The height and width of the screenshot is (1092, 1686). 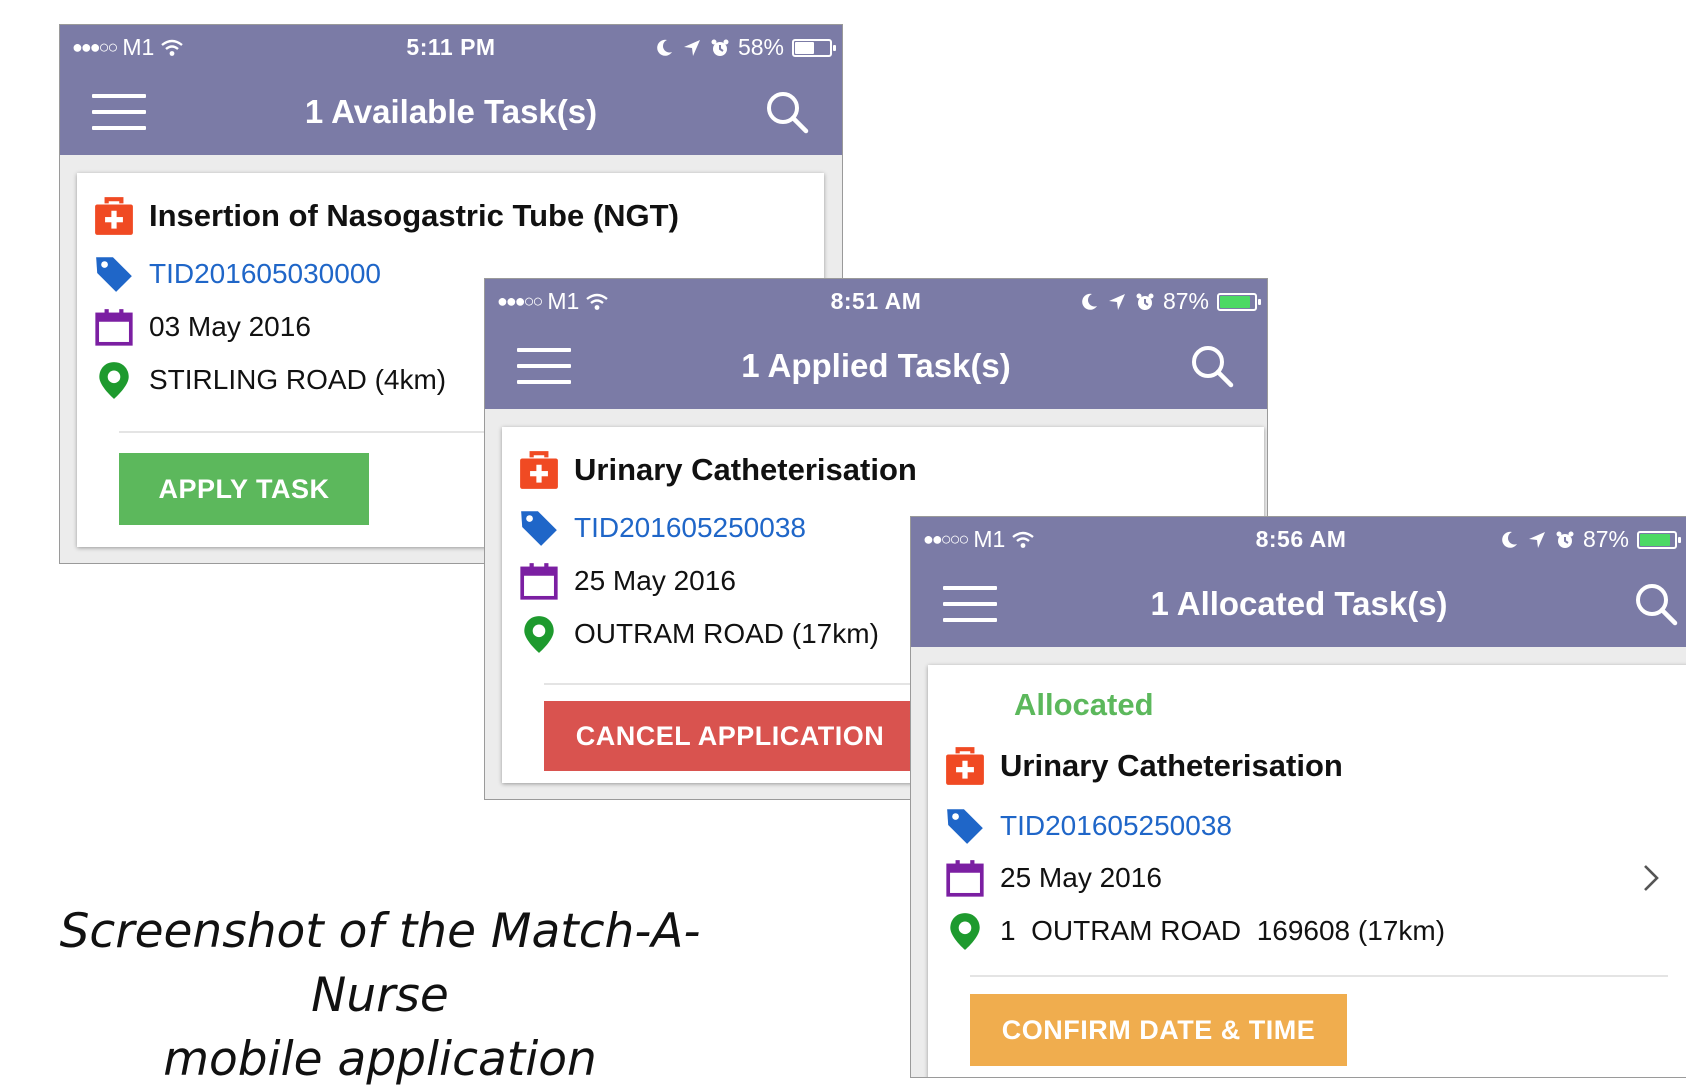 I want to click on divider, so click(x=1319, y=976).